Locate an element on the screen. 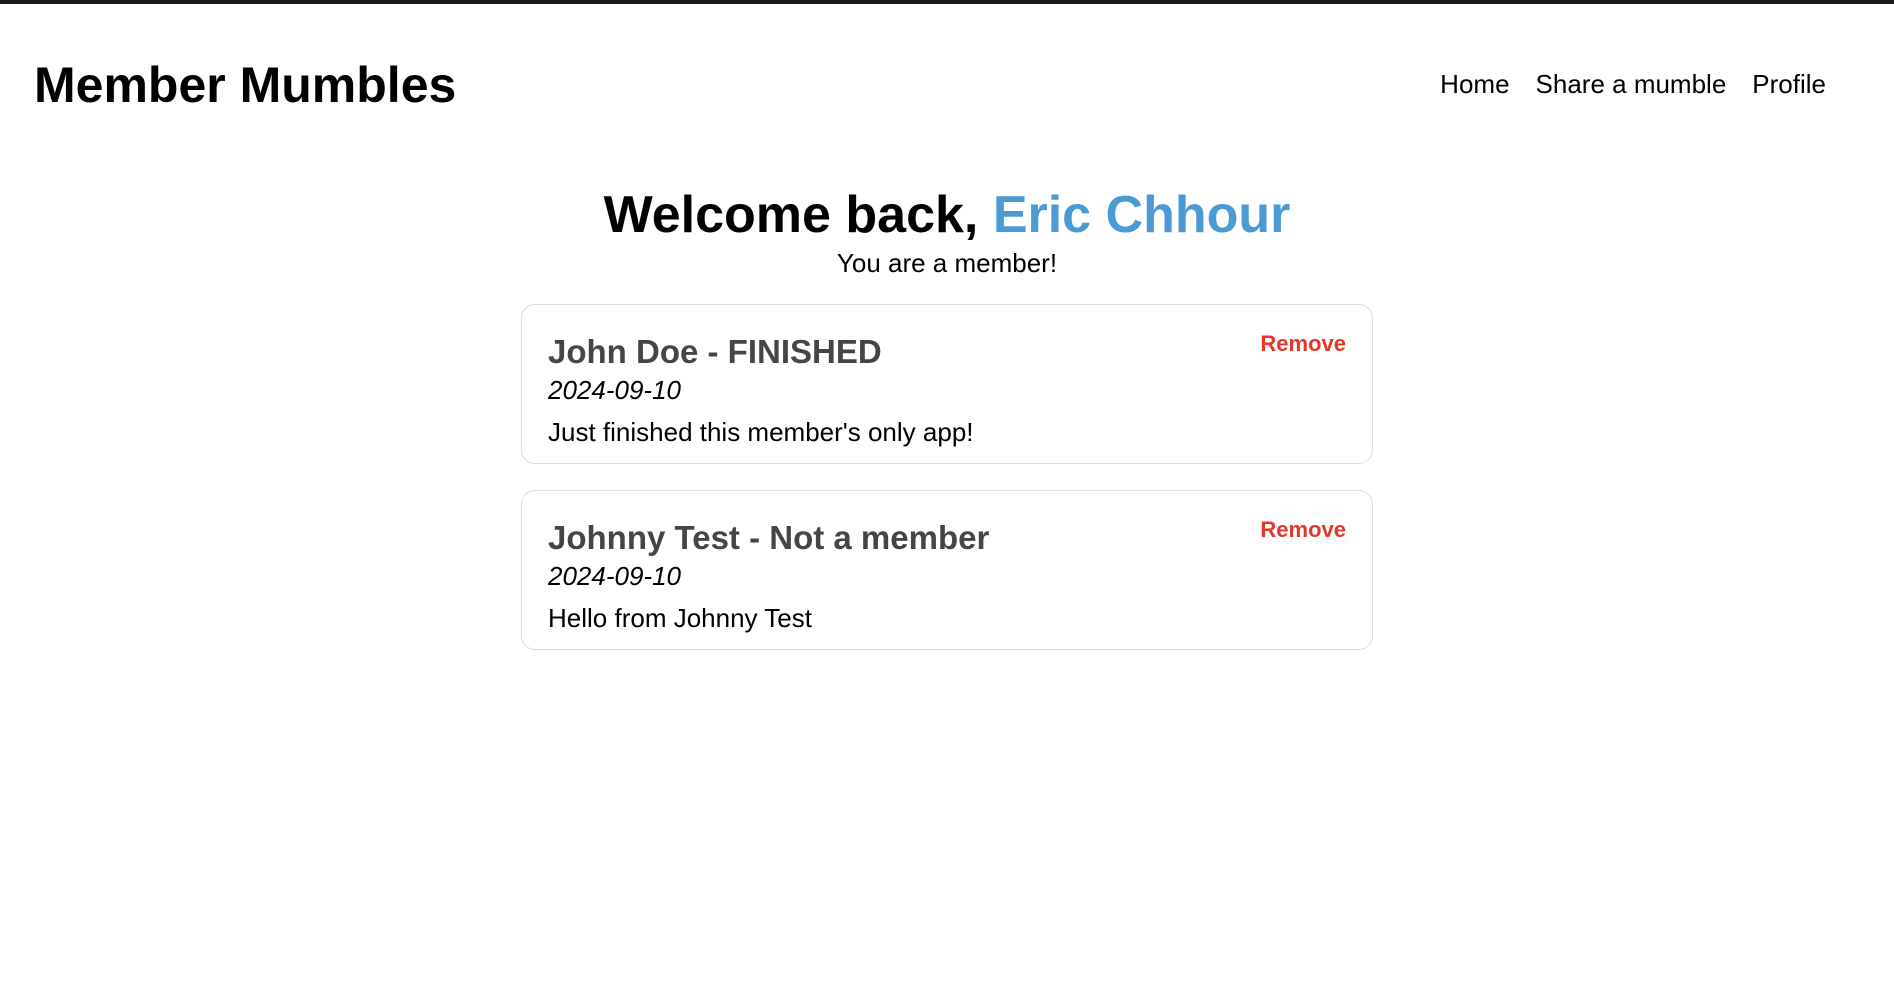 This screenshot has width=1894, height=984. site-title: Member Mumbles is located at coordinates (245, 85).